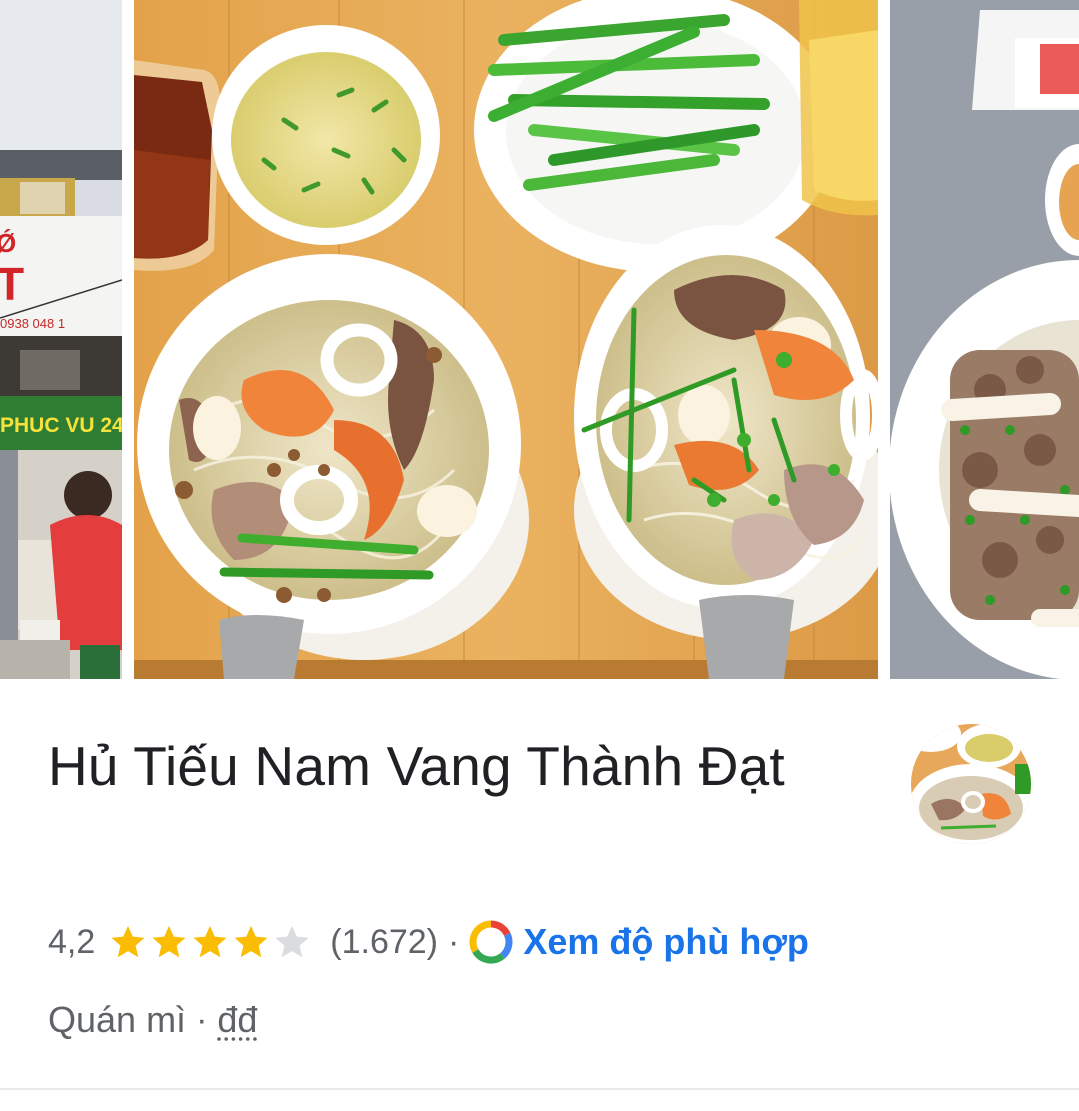 The height and width of the screenshot is (1111, 1079). What do you see at coordinates (32, 323) in the screenshot?
I see `storefront-phone-text: 0938 048 1` at bounding box center [32, 323].